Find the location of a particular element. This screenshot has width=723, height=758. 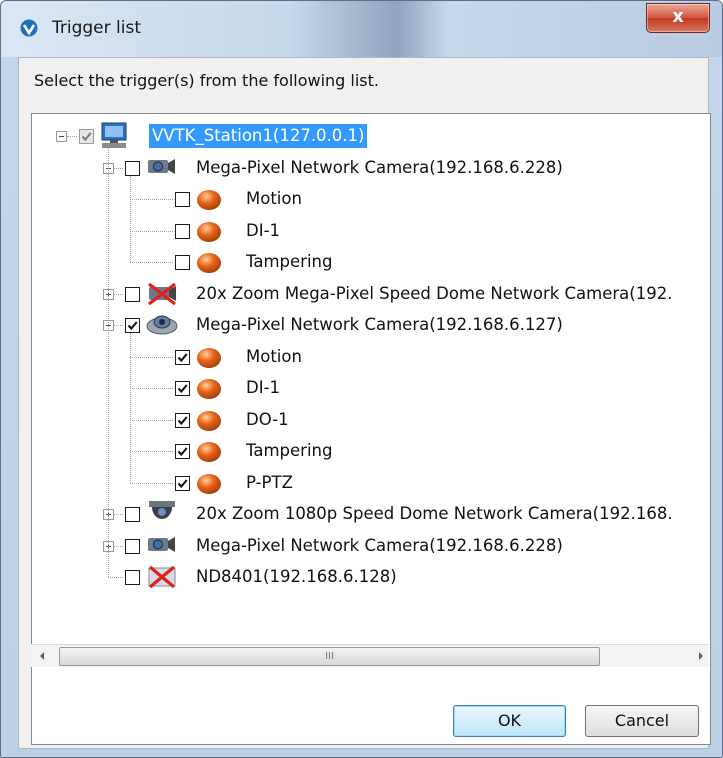

cancel-button: Cancel is located at coordinates (642, 721).